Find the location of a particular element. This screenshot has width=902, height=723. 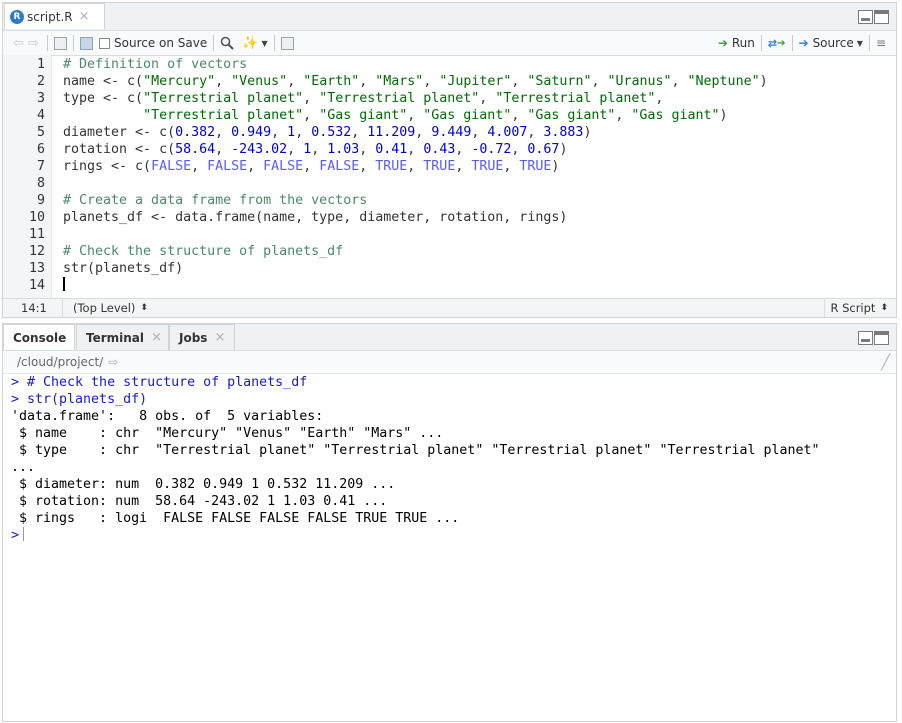

source-on-save-checkbox is located at coordinates (104, 43).